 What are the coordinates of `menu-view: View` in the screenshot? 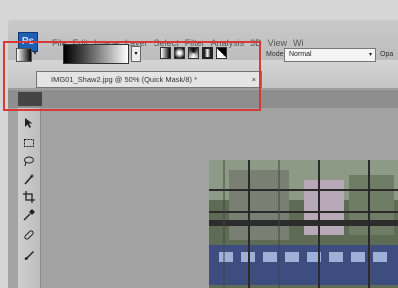 It's located at (280, 43).